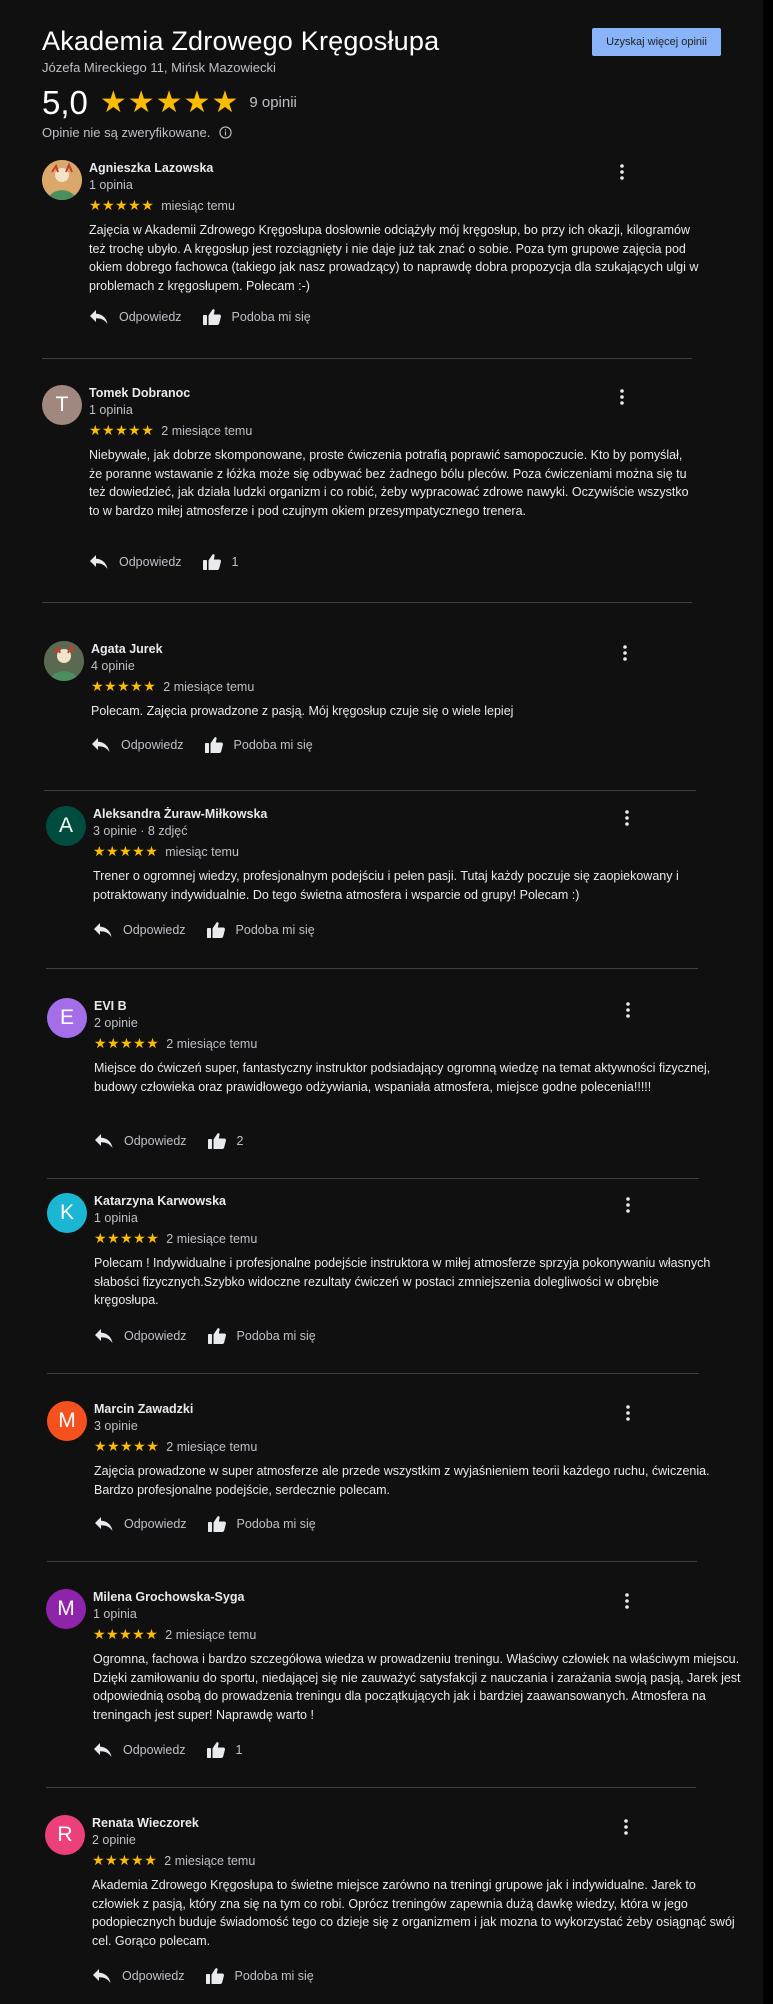  What do you see at coordinates (225, 132) in the screenshot?
I see `info-icon` at bounding box center [225, 132].